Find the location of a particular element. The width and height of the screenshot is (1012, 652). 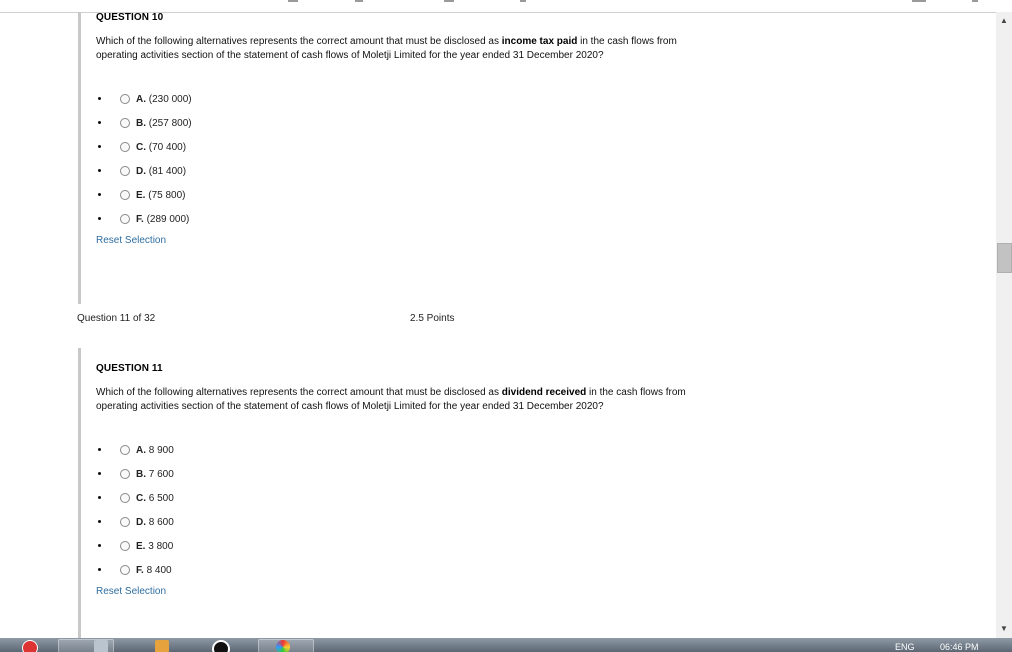

option-label: B. (257 800) is located at coordinates (164, 123).